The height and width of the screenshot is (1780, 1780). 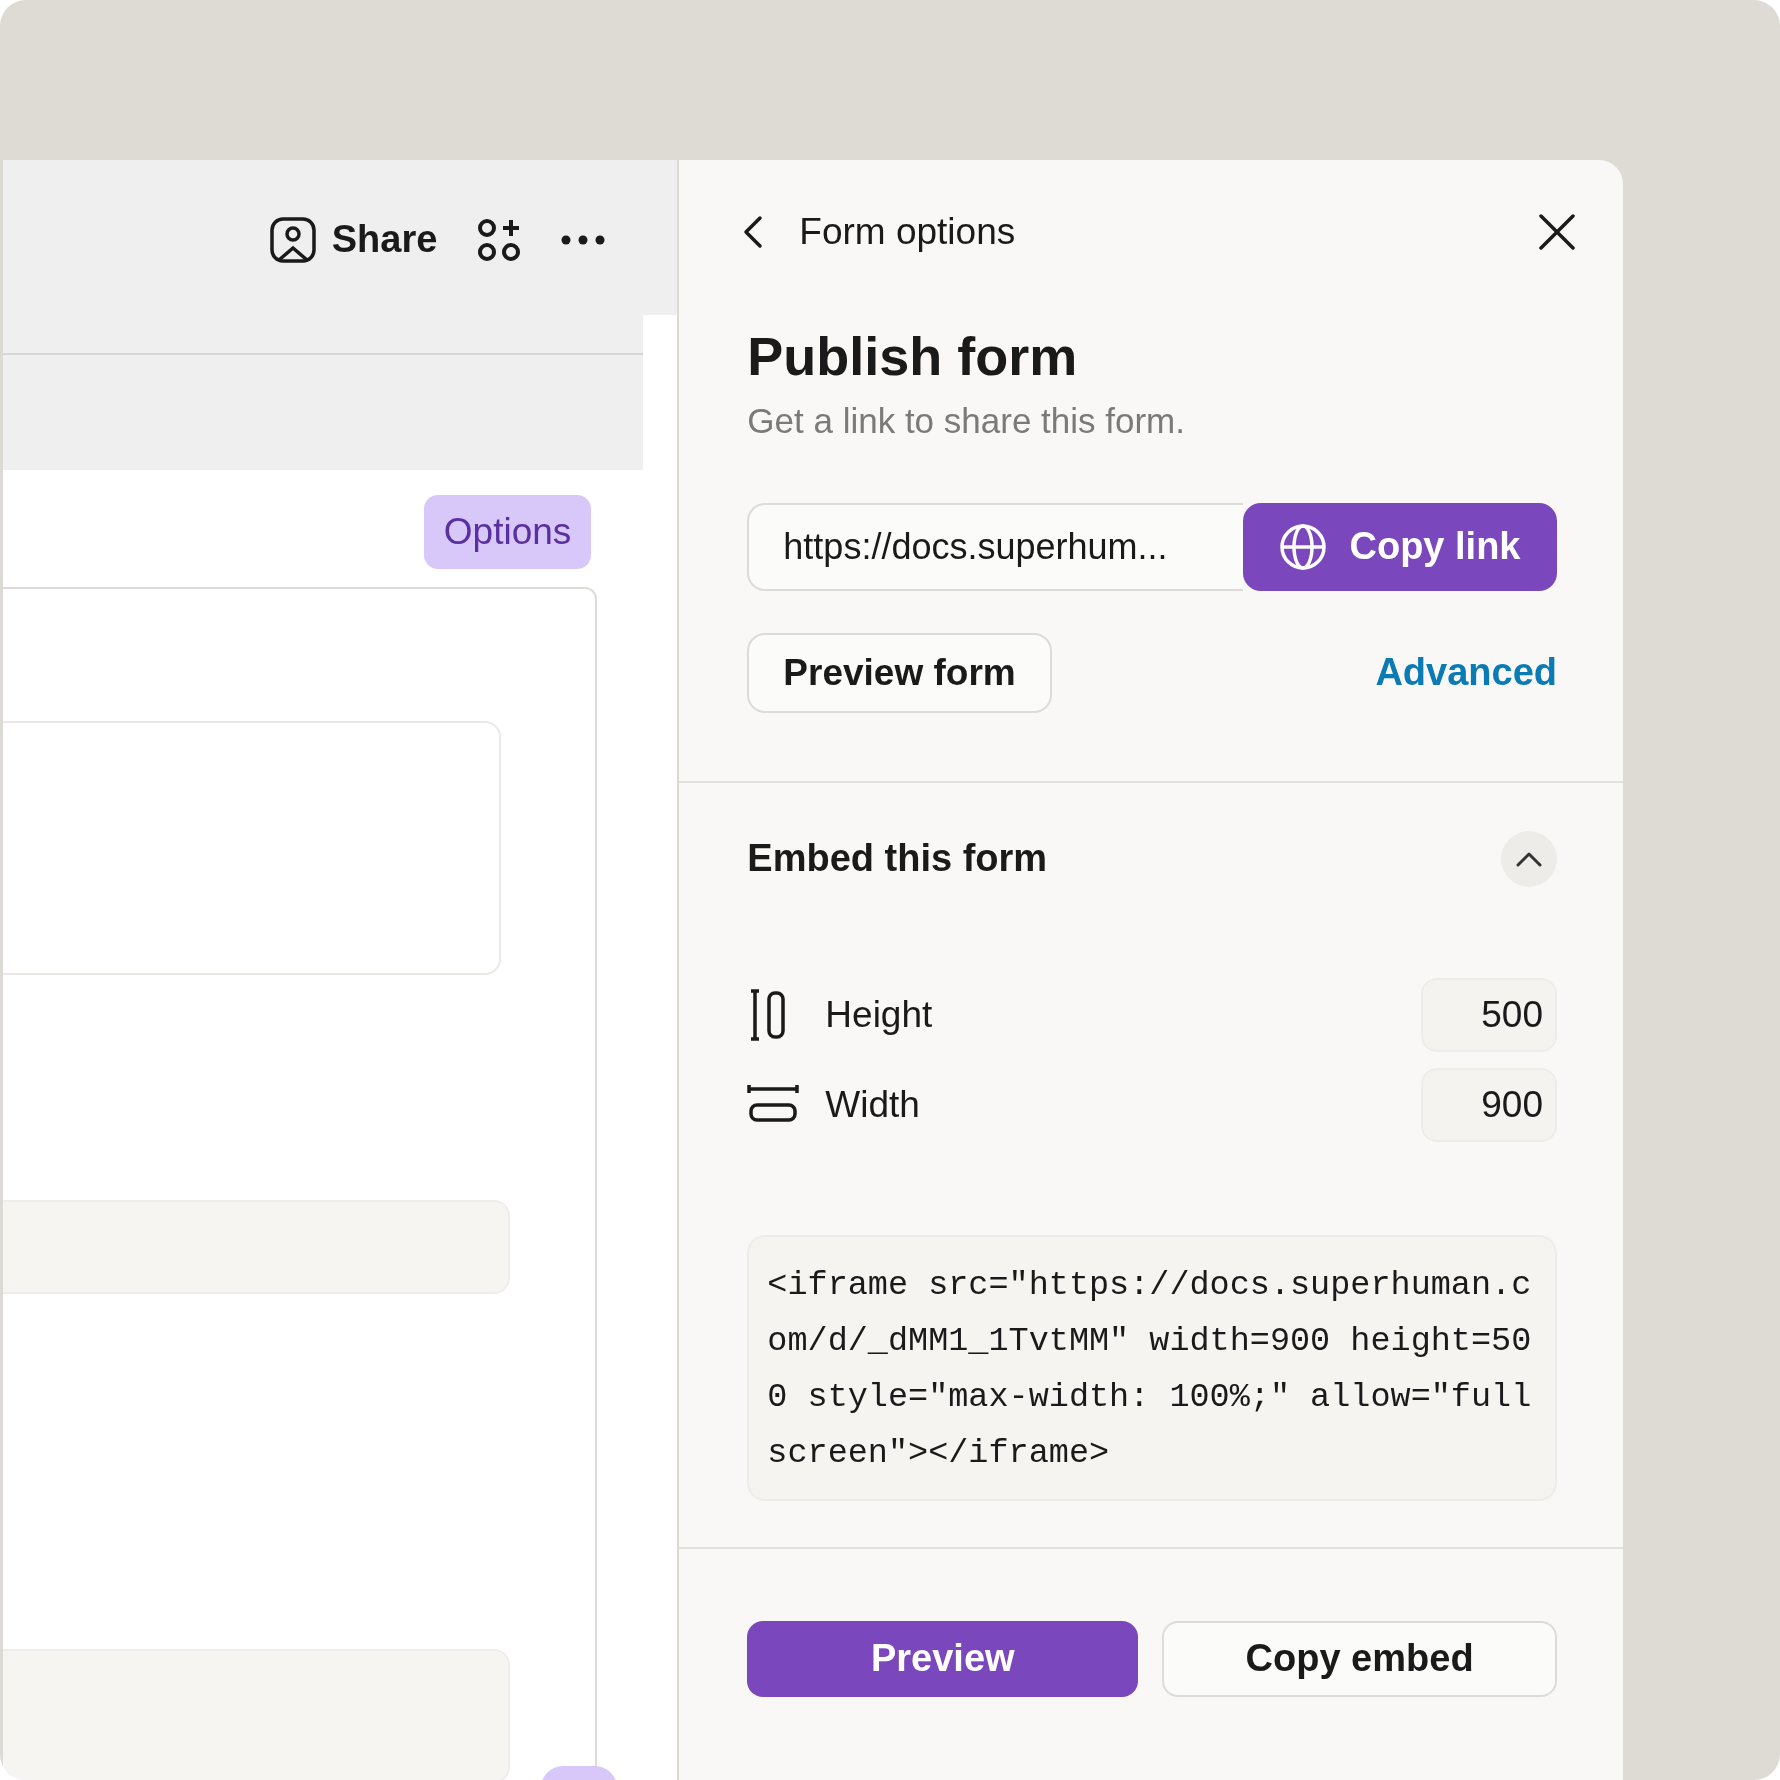 What do you see at coordinates (292, 239) in the screenshot?
I see `person-icon` at bounding box center [292, 239].